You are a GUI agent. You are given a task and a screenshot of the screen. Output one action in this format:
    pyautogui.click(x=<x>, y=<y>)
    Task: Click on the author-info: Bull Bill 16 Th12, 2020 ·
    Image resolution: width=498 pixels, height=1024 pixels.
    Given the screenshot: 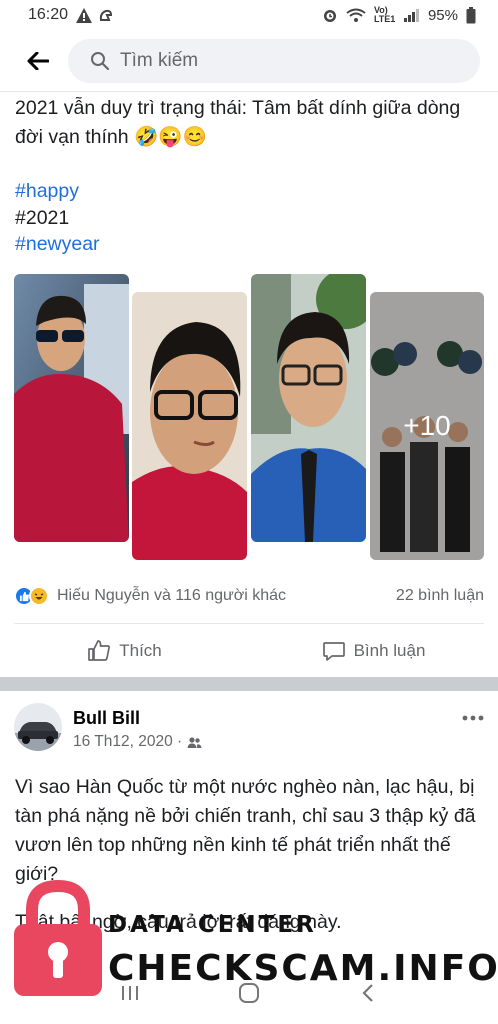 What is the action you would take?
    pyautogui.click(x=137, y=727)
    